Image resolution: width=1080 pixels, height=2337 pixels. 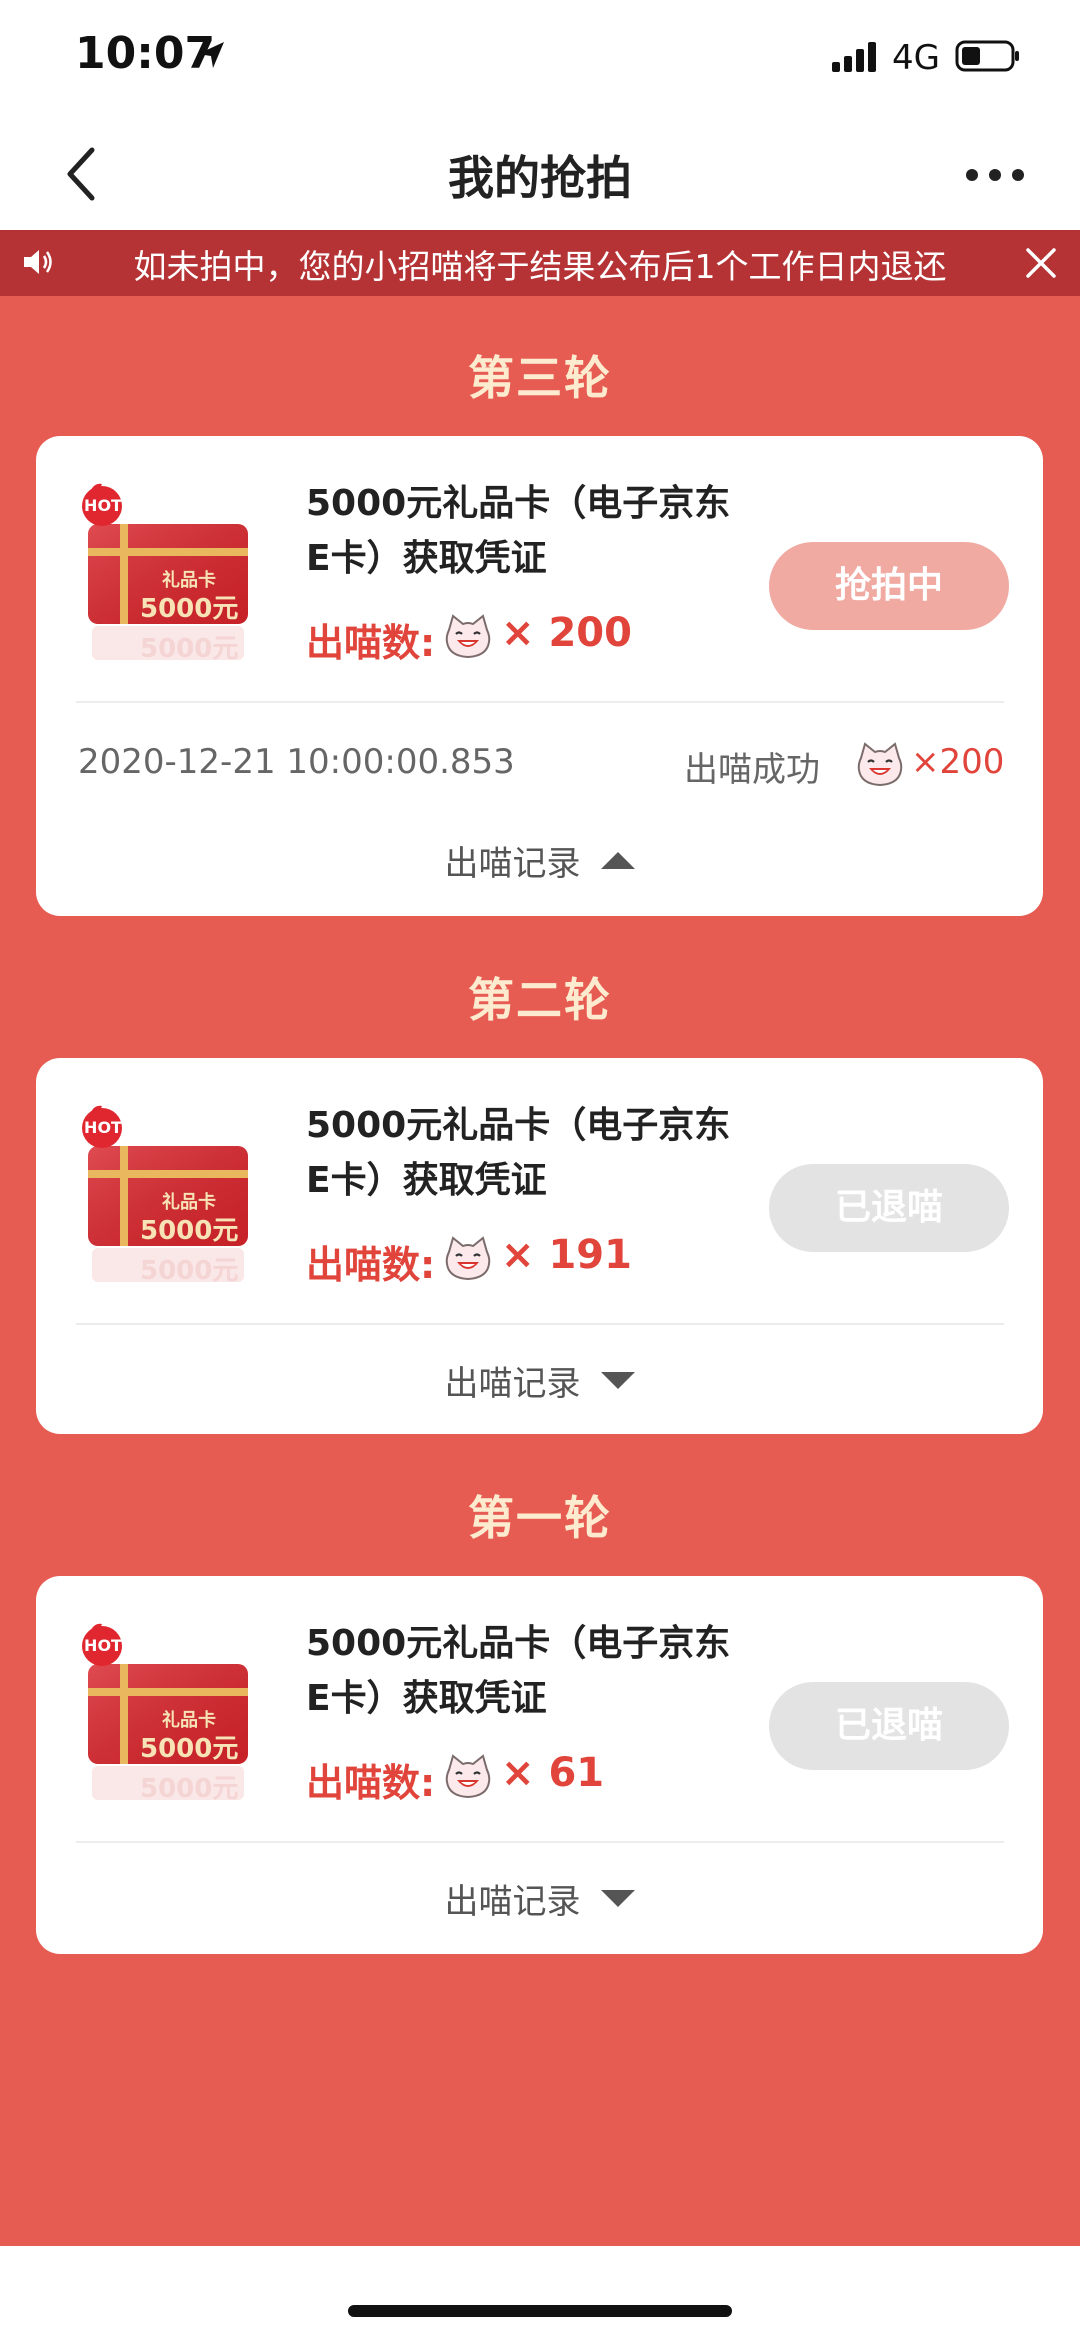 I want to click on bid-count: × 191, so click(x=566, y=1255).